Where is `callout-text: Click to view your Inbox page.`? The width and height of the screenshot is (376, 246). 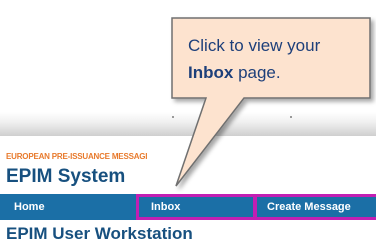
callout-text: Click to view your Inbox page. is located at coordinates (273, 59).